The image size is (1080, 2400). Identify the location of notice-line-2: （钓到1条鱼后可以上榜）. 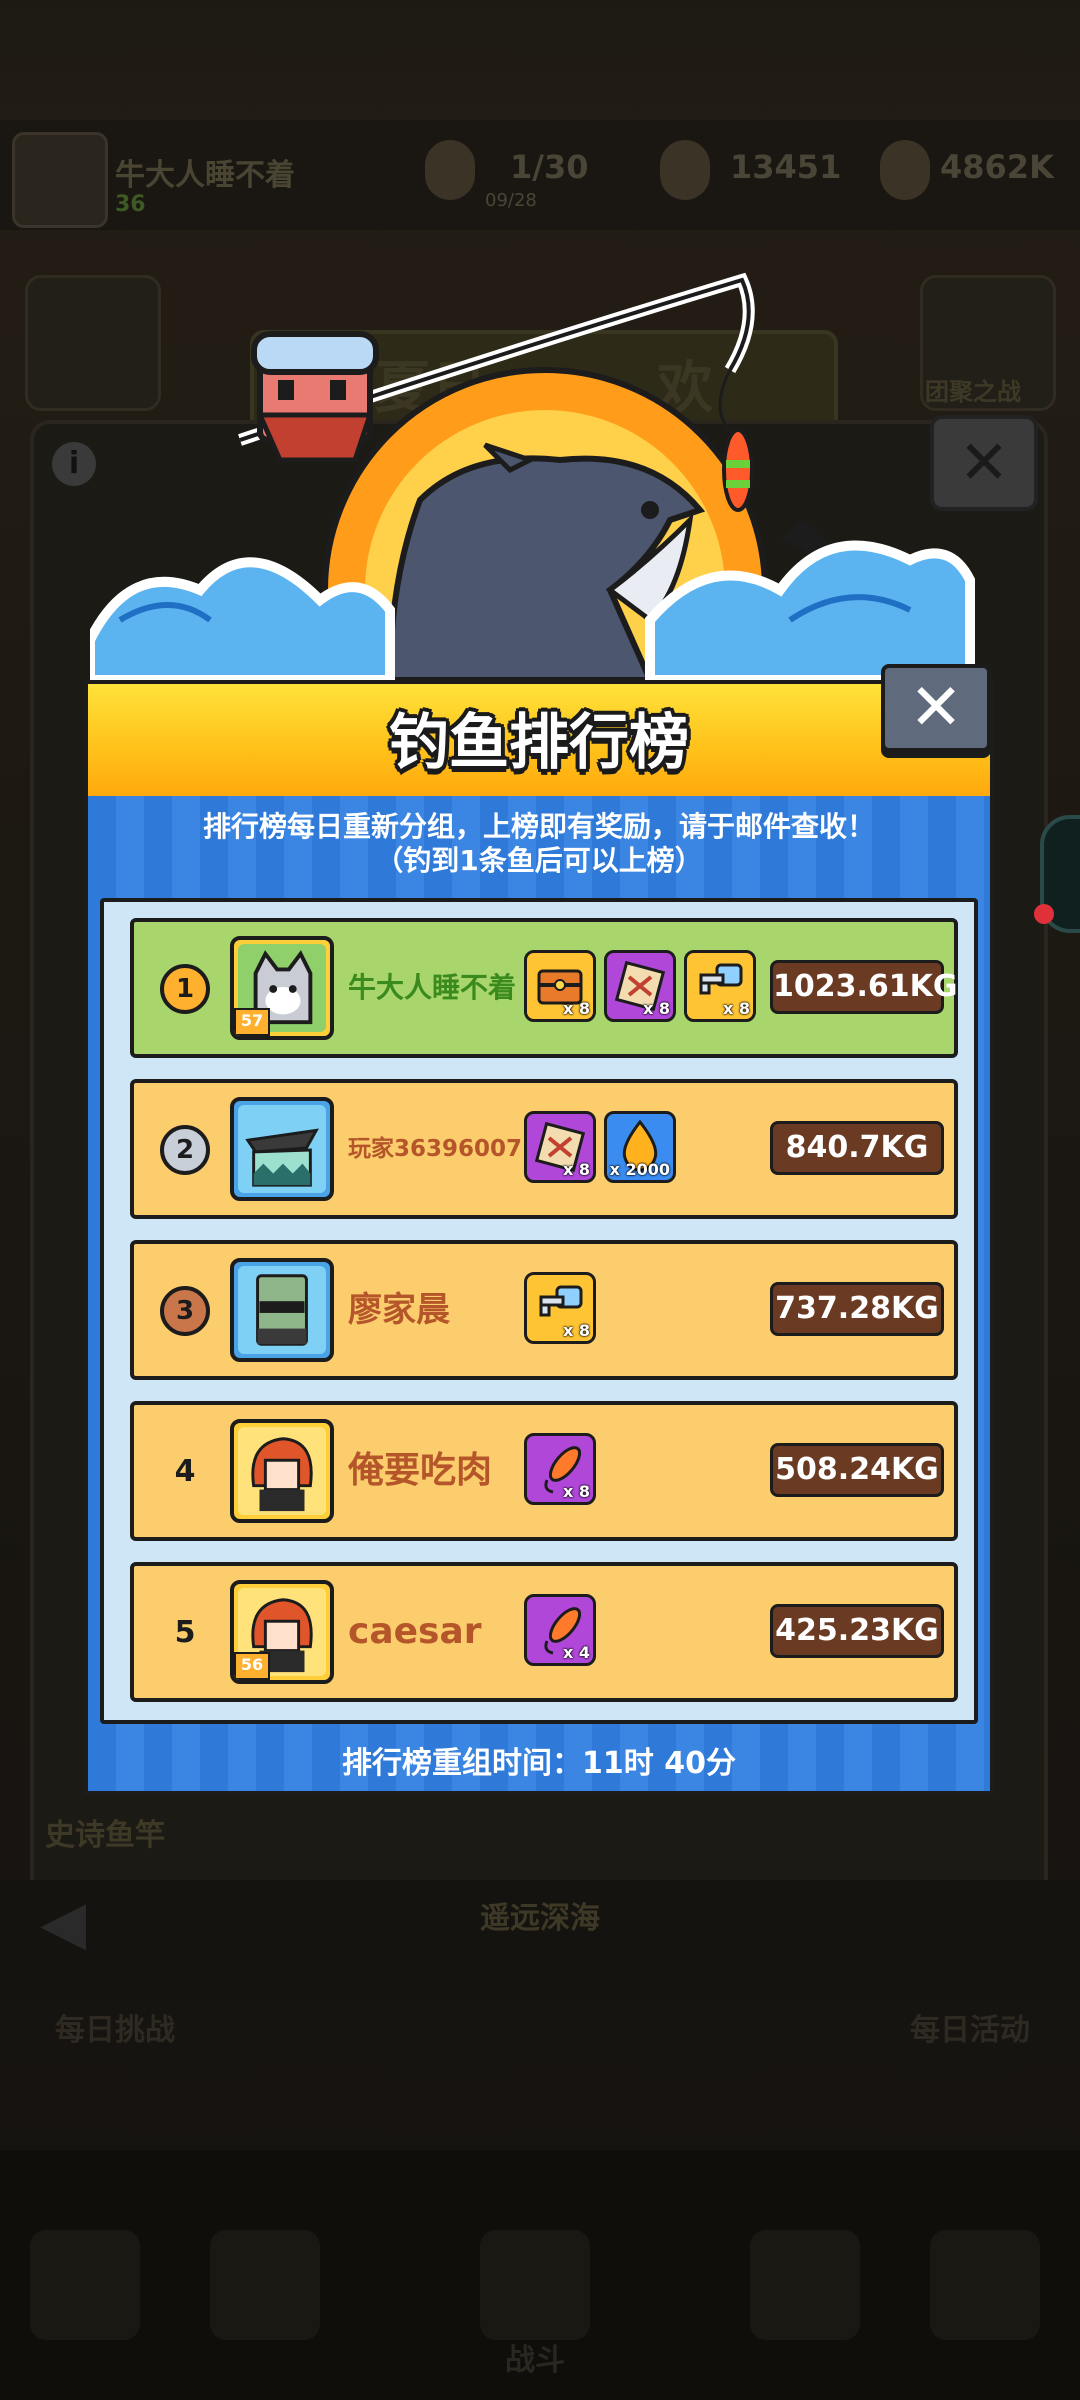
(539, 860).